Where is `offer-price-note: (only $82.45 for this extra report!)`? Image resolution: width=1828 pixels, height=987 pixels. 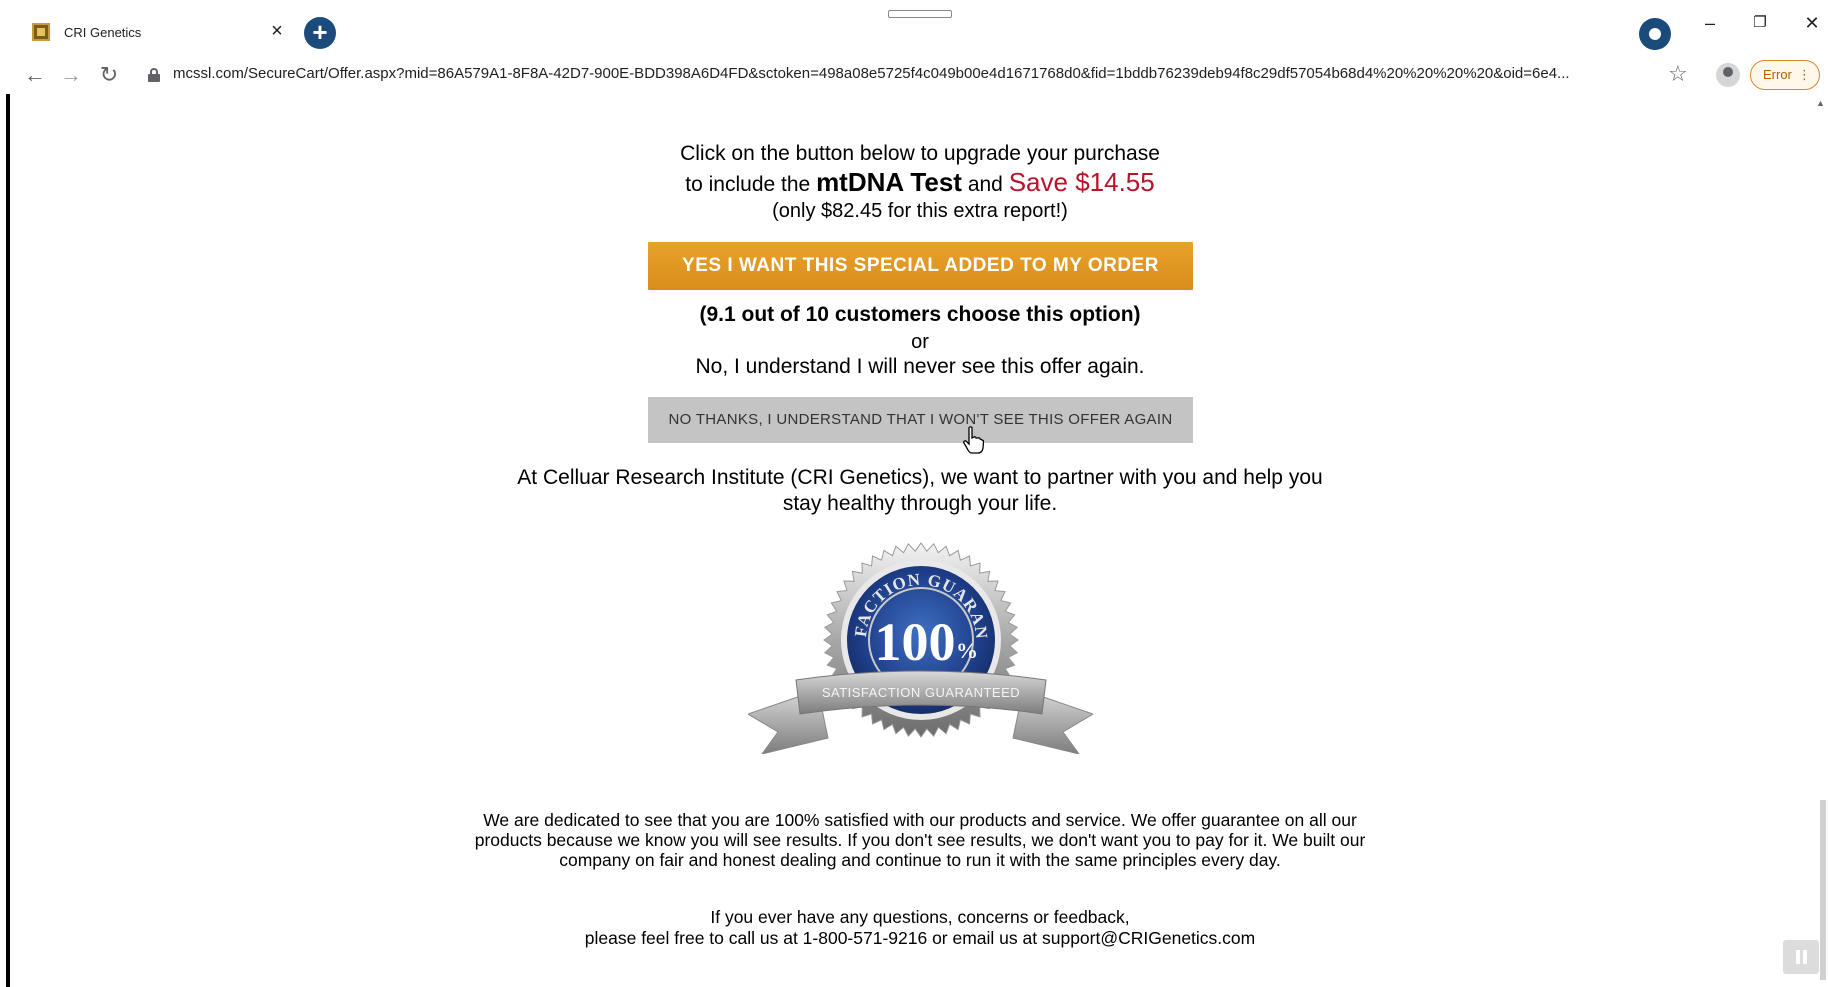
offer-price-note: (only $82.45 for this extra report!) is located at coordinates (920, 211).